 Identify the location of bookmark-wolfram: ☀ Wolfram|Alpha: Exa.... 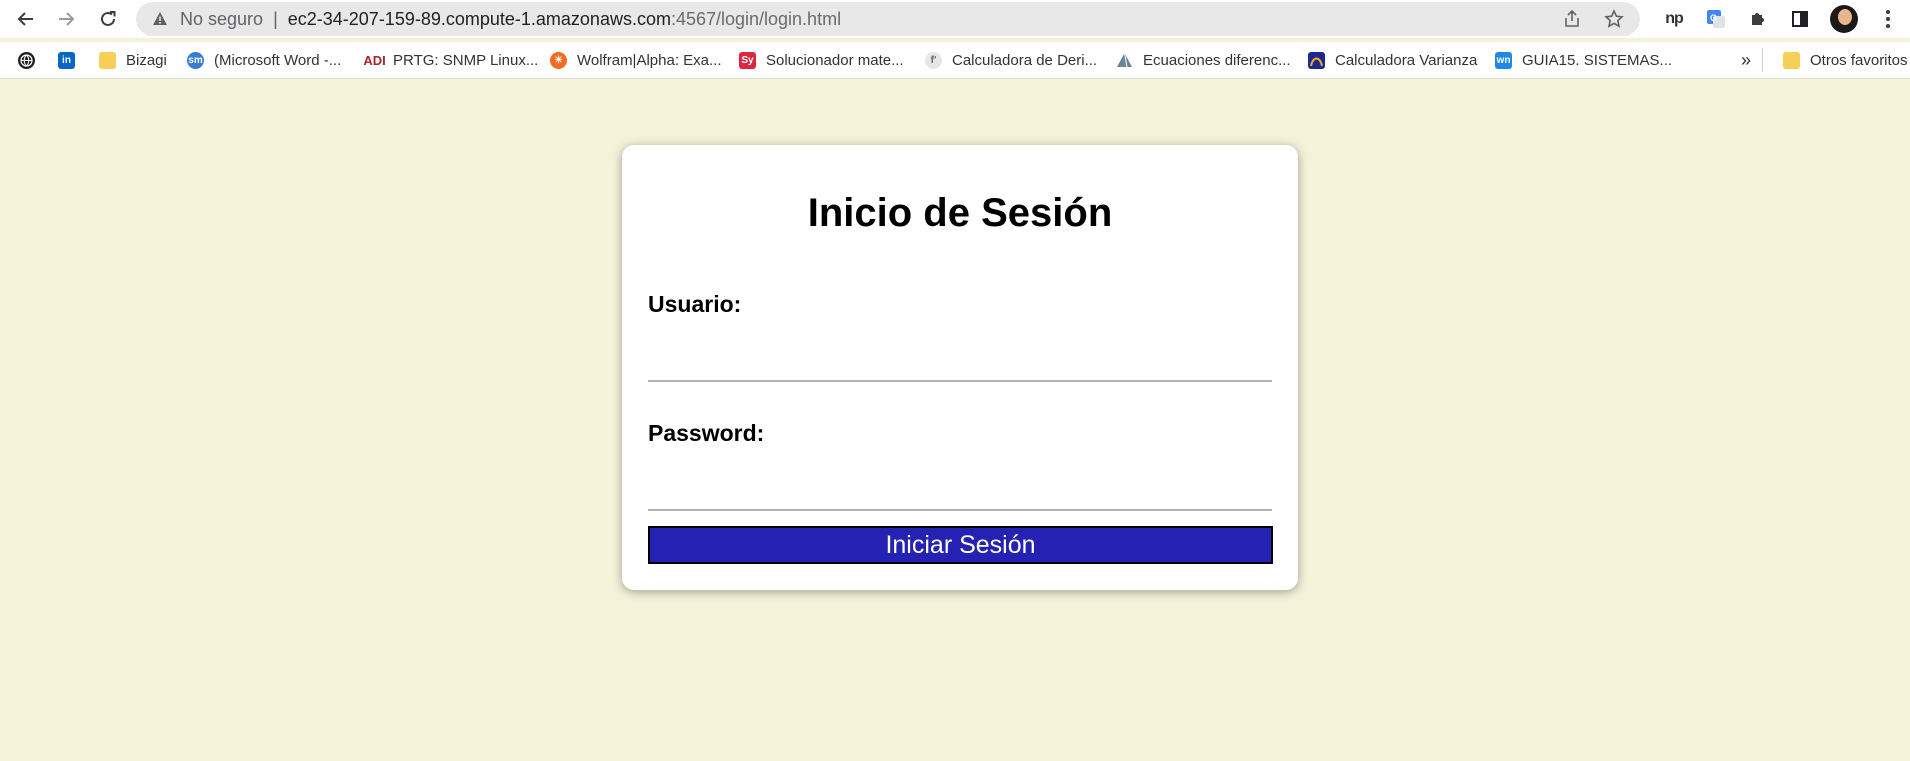
(636, 60).